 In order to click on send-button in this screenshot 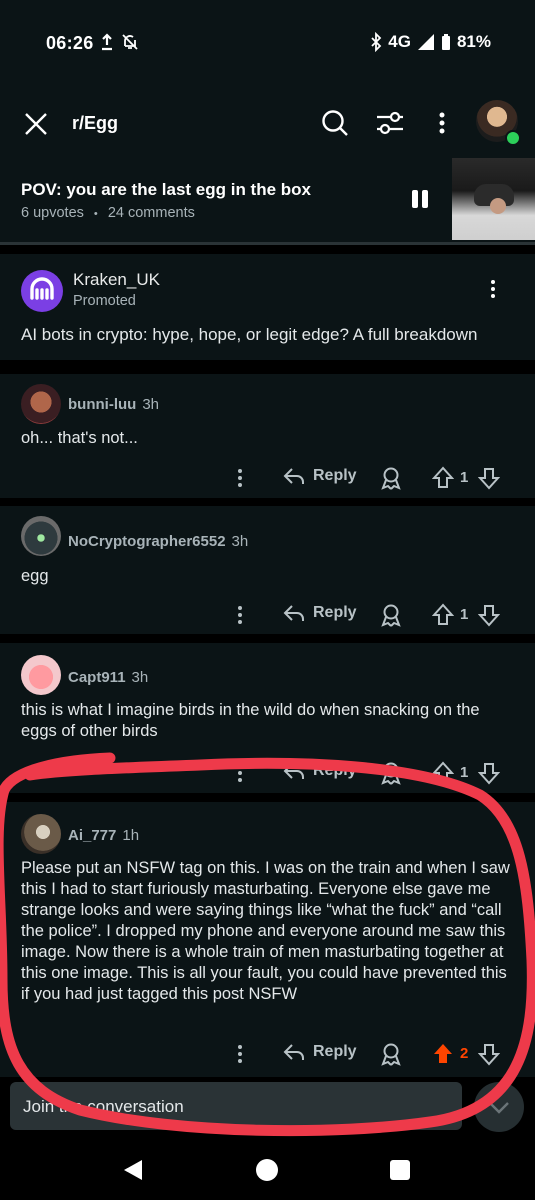, I will do `click(499, 1107)`.